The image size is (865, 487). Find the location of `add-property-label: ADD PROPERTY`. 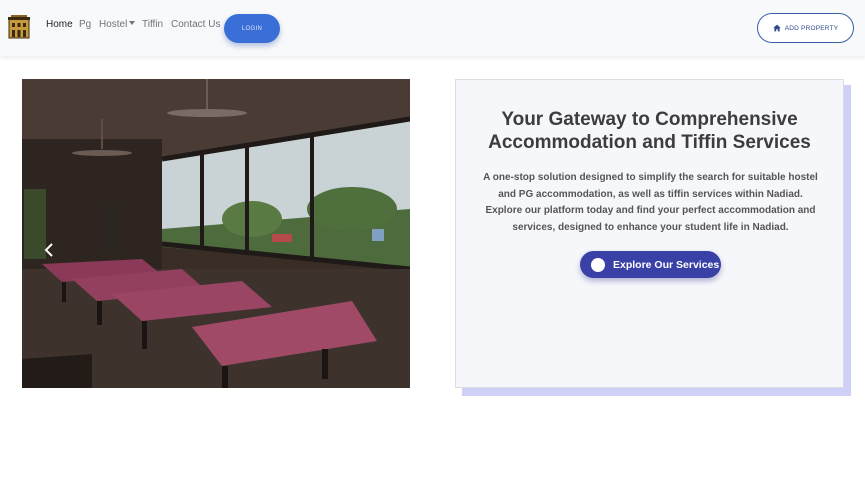

add-property-label: ADD PROPERTY is located at coordinates (811, 28).